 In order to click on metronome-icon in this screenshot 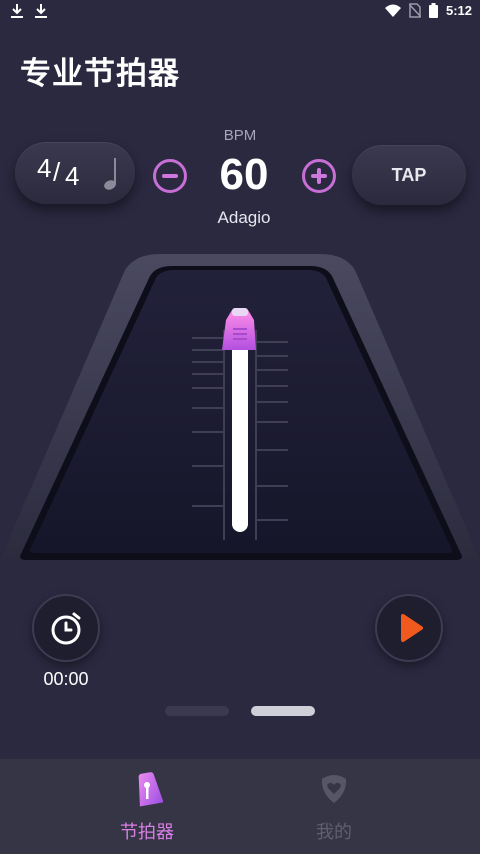, I will do `click(150, 789)`.